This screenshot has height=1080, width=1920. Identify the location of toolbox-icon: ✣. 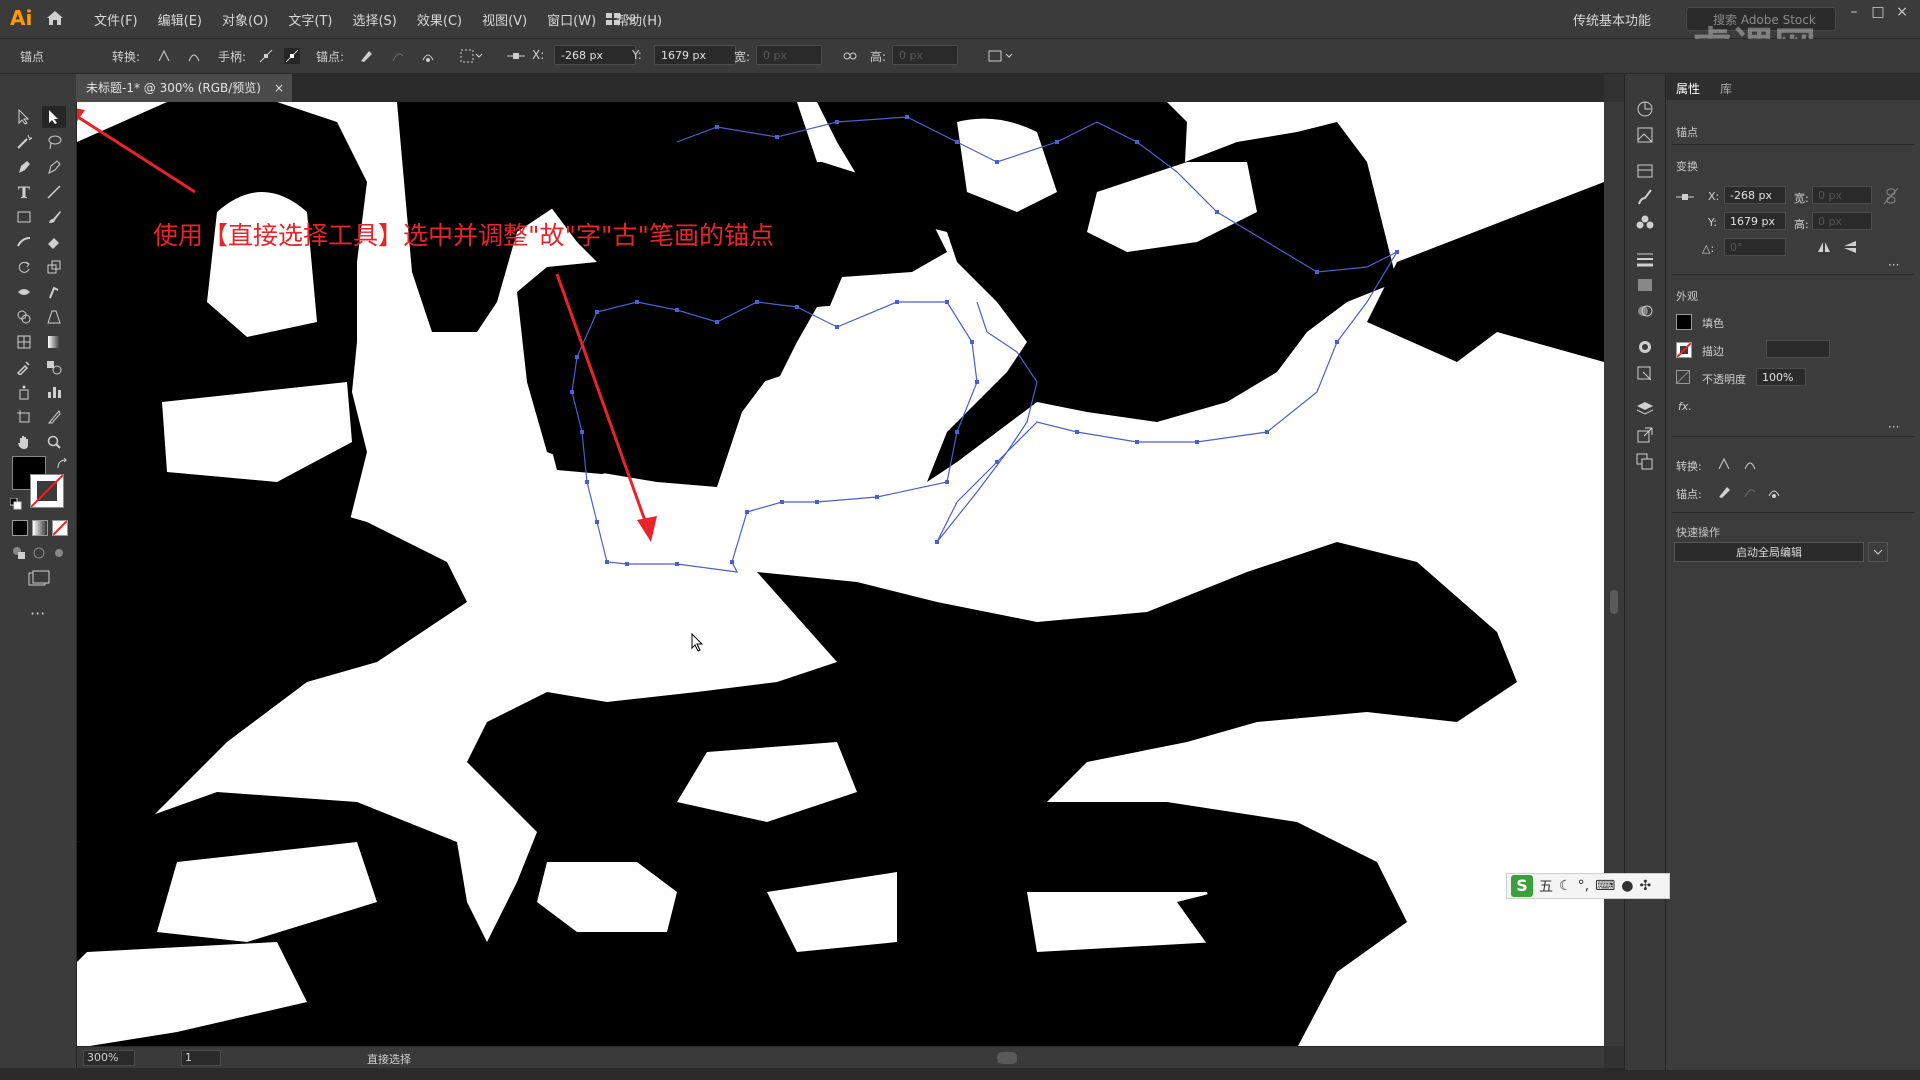
(1645, 886).